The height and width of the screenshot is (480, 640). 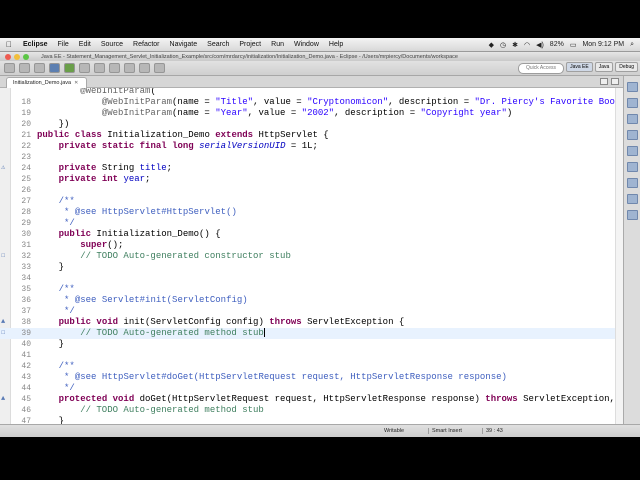 What do you see at coordinates (277, 44) in the screenshot?
I see `menu-run: Run` at bounding box center [277, 44].